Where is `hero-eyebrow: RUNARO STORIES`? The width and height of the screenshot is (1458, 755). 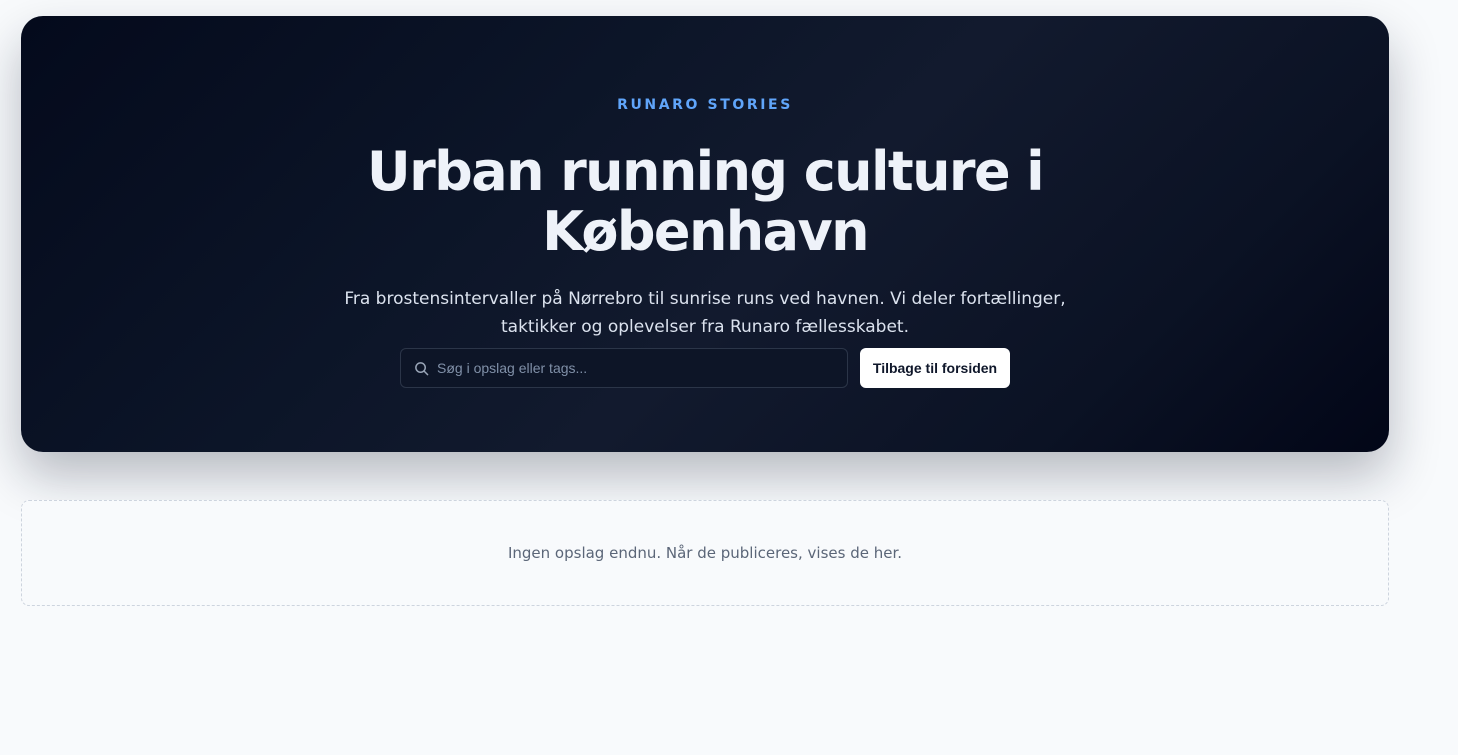
hero-eyebrow: RUNARO STORIES is located at coordinates (705, 105).